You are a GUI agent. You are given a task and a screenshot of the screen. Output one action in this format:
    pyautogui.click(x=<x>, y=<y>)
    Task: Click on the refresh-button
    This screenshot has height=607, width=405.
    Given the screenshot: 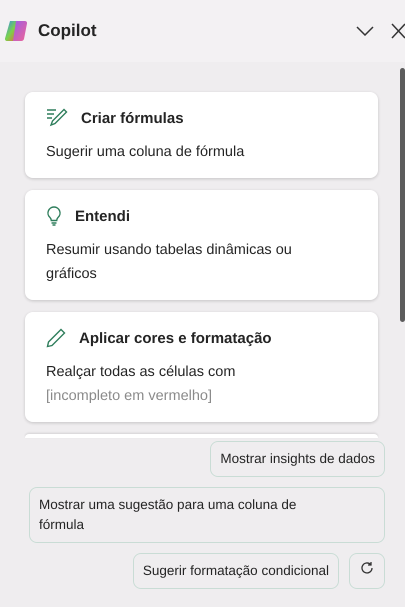 What is the action you would take?
    pyautogui.click(x=367, y=571)
    